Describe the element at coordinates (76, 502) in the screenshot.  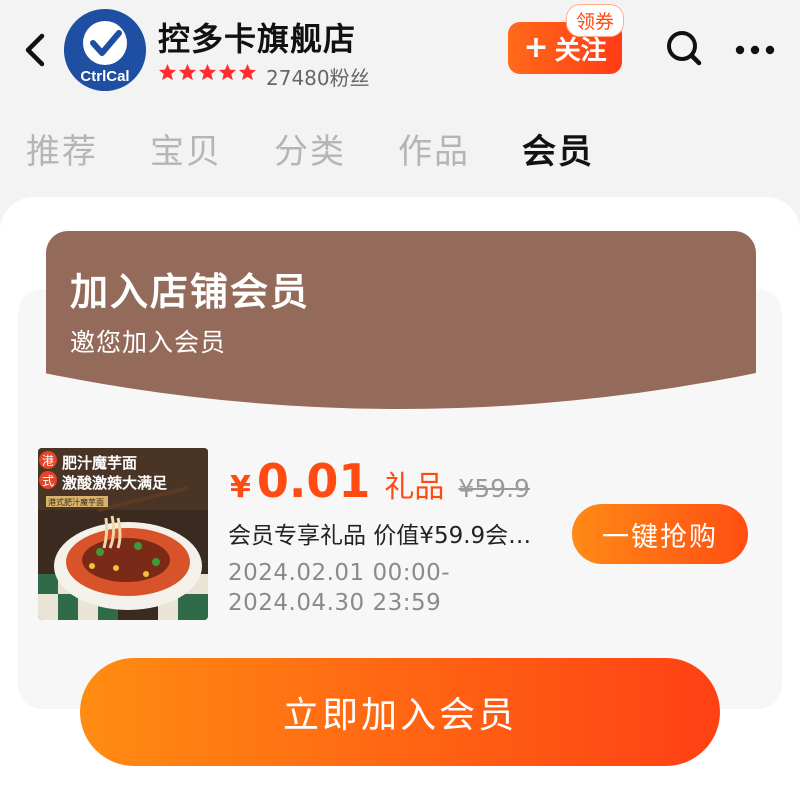
I see `image-note: 港式肥汁魔芋面` at that location.